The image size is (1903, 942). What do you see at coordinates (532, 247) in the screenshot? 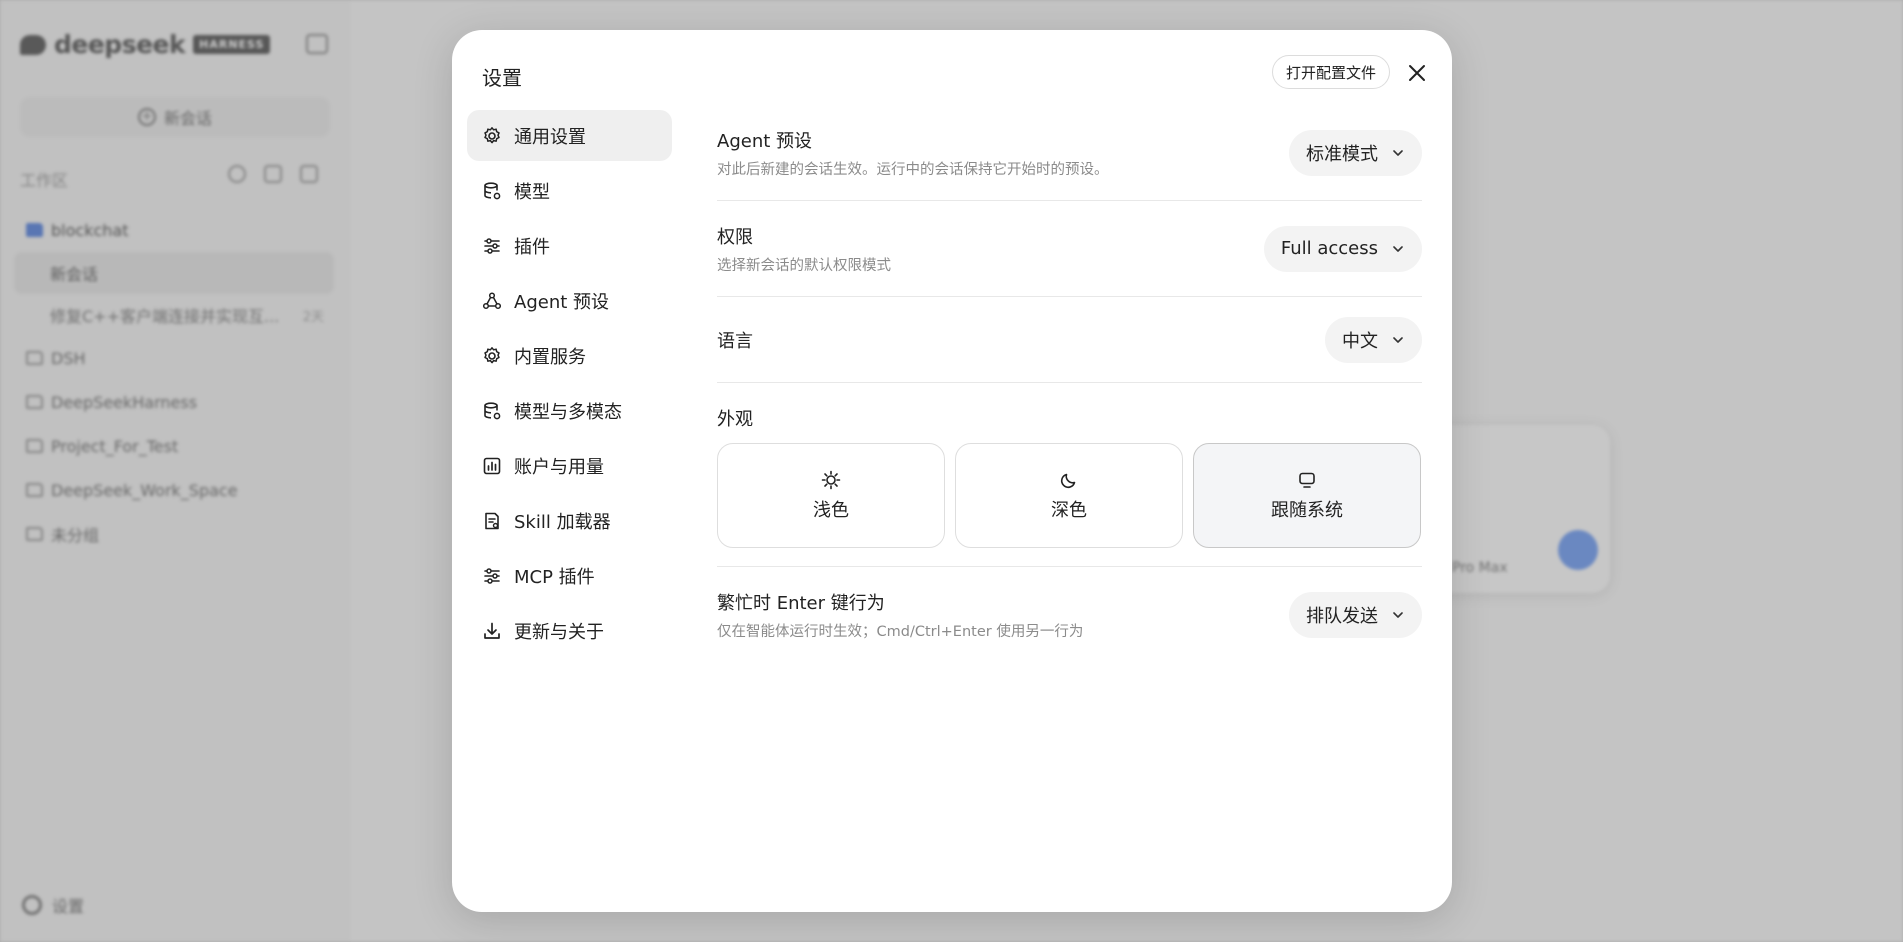
I see `nav-item-label: 插件` at bounding box center [532, 247].